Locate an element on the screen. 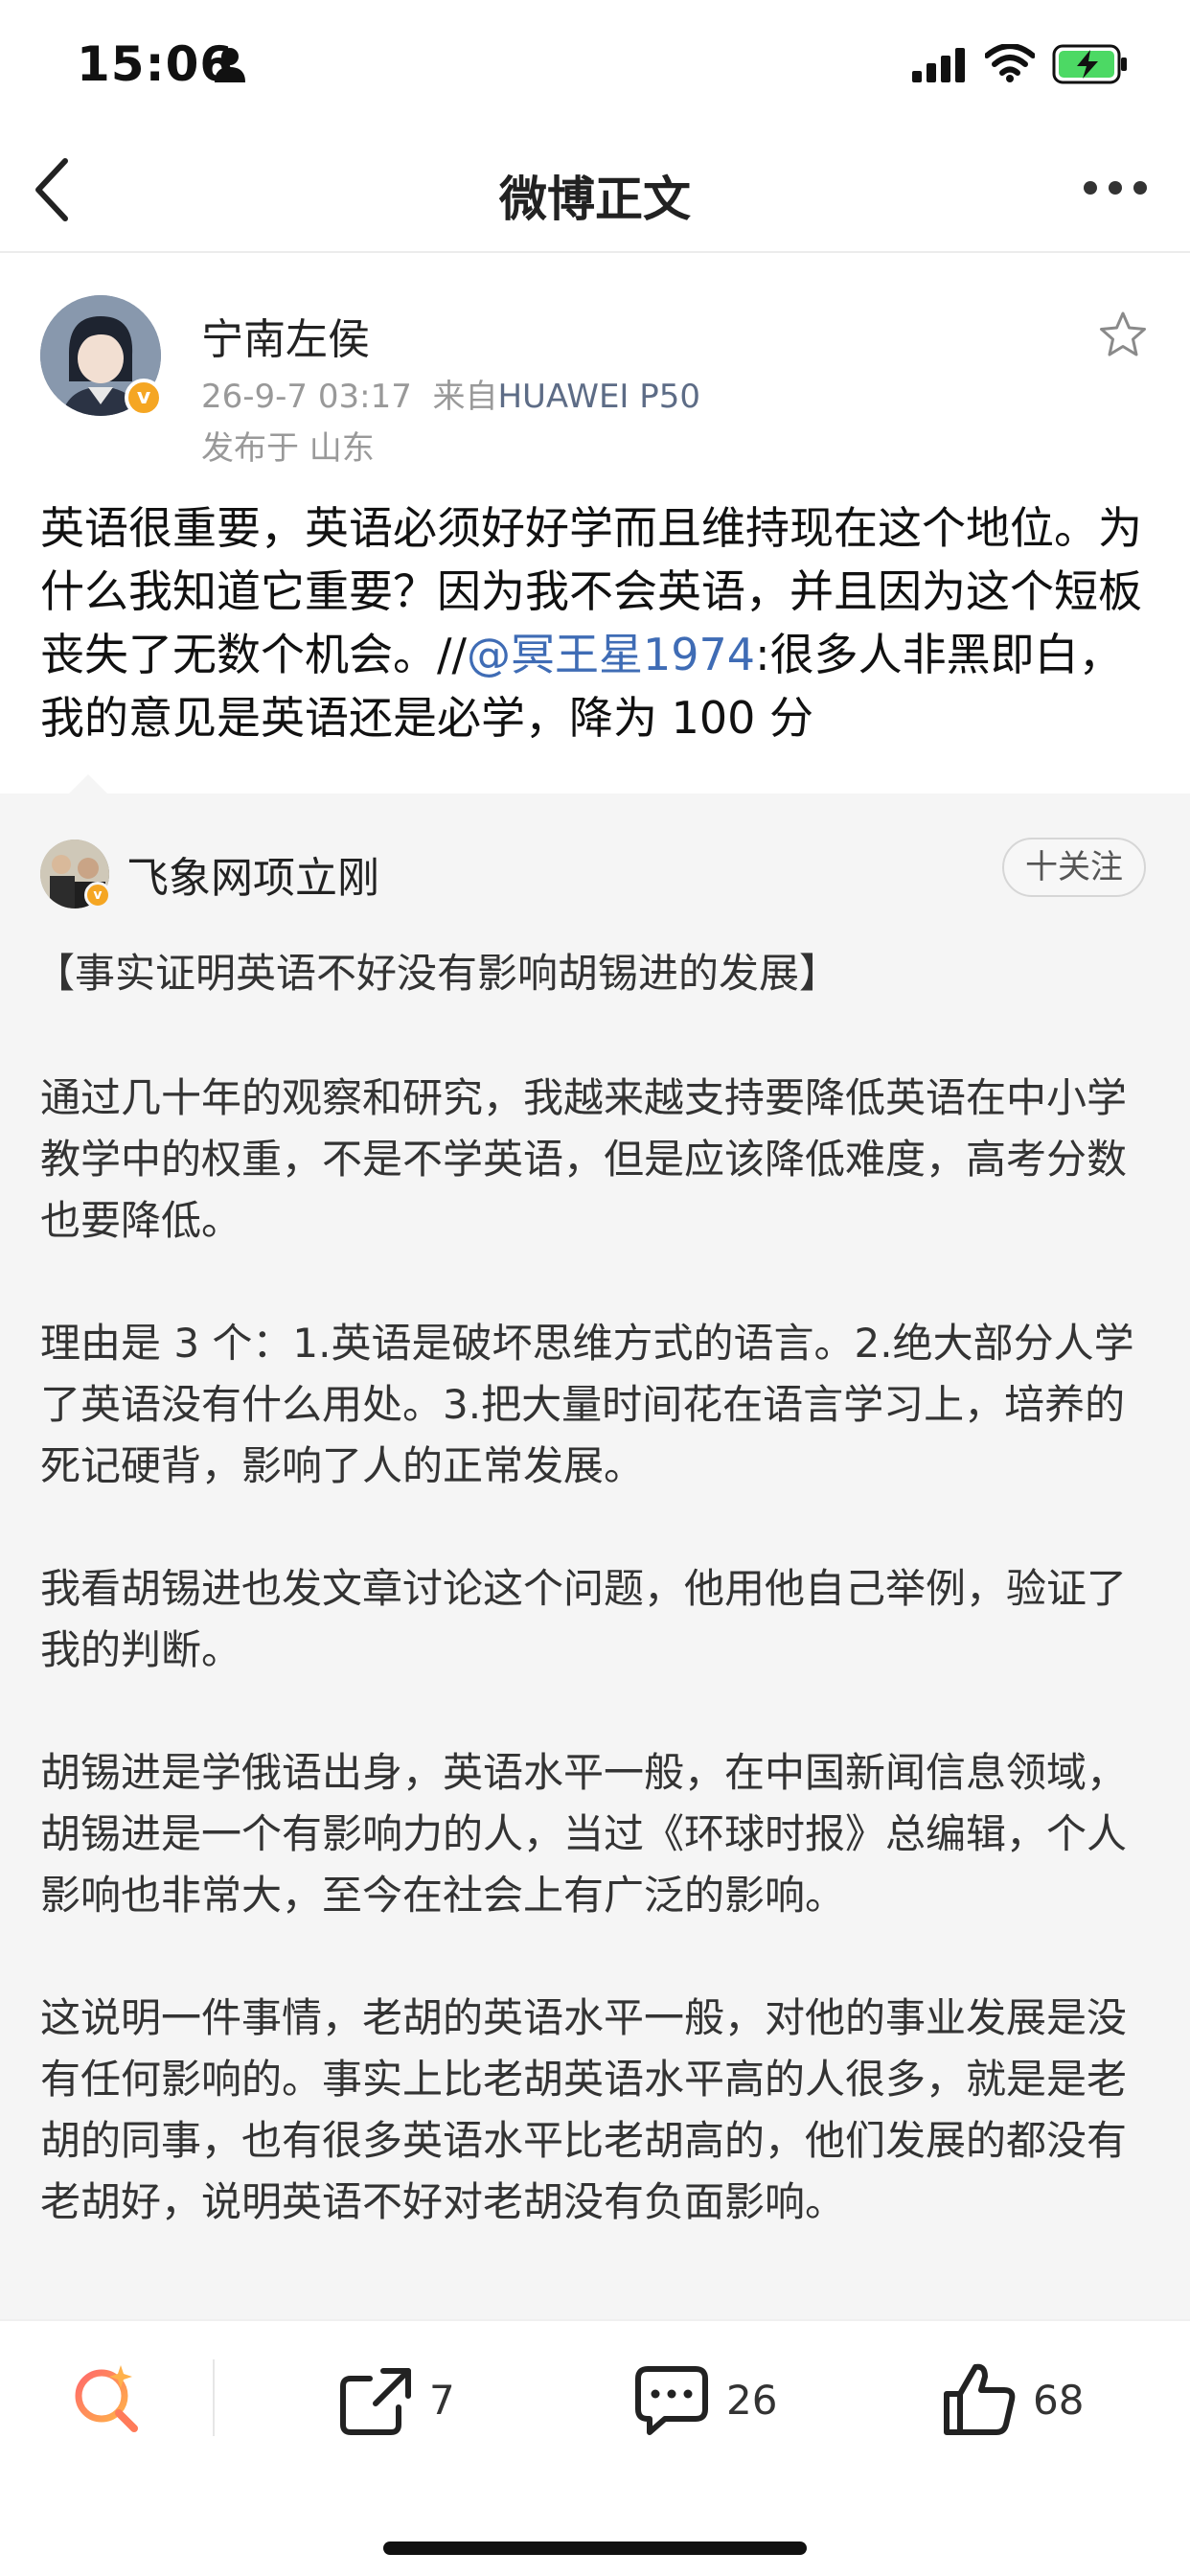  like-count: 68 is located at coordinates (1059, 2400).